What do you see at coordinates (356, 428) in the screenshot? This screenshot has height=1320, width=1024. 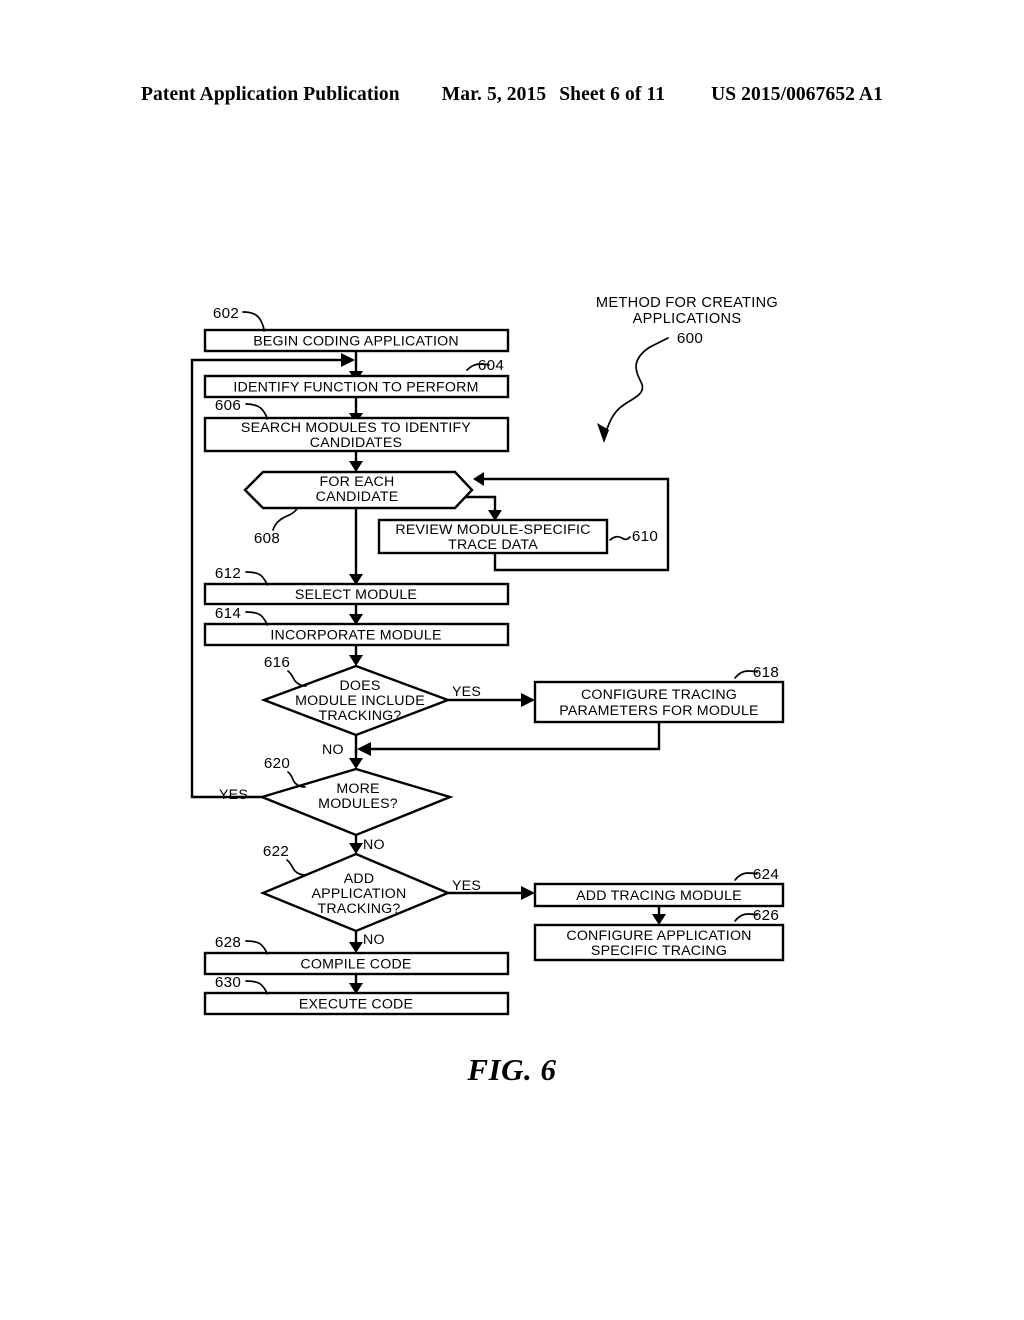 I see `node-606-label-line1: SEARCH MODULES TO IDENTIFY` at bounding box center [356, 428].